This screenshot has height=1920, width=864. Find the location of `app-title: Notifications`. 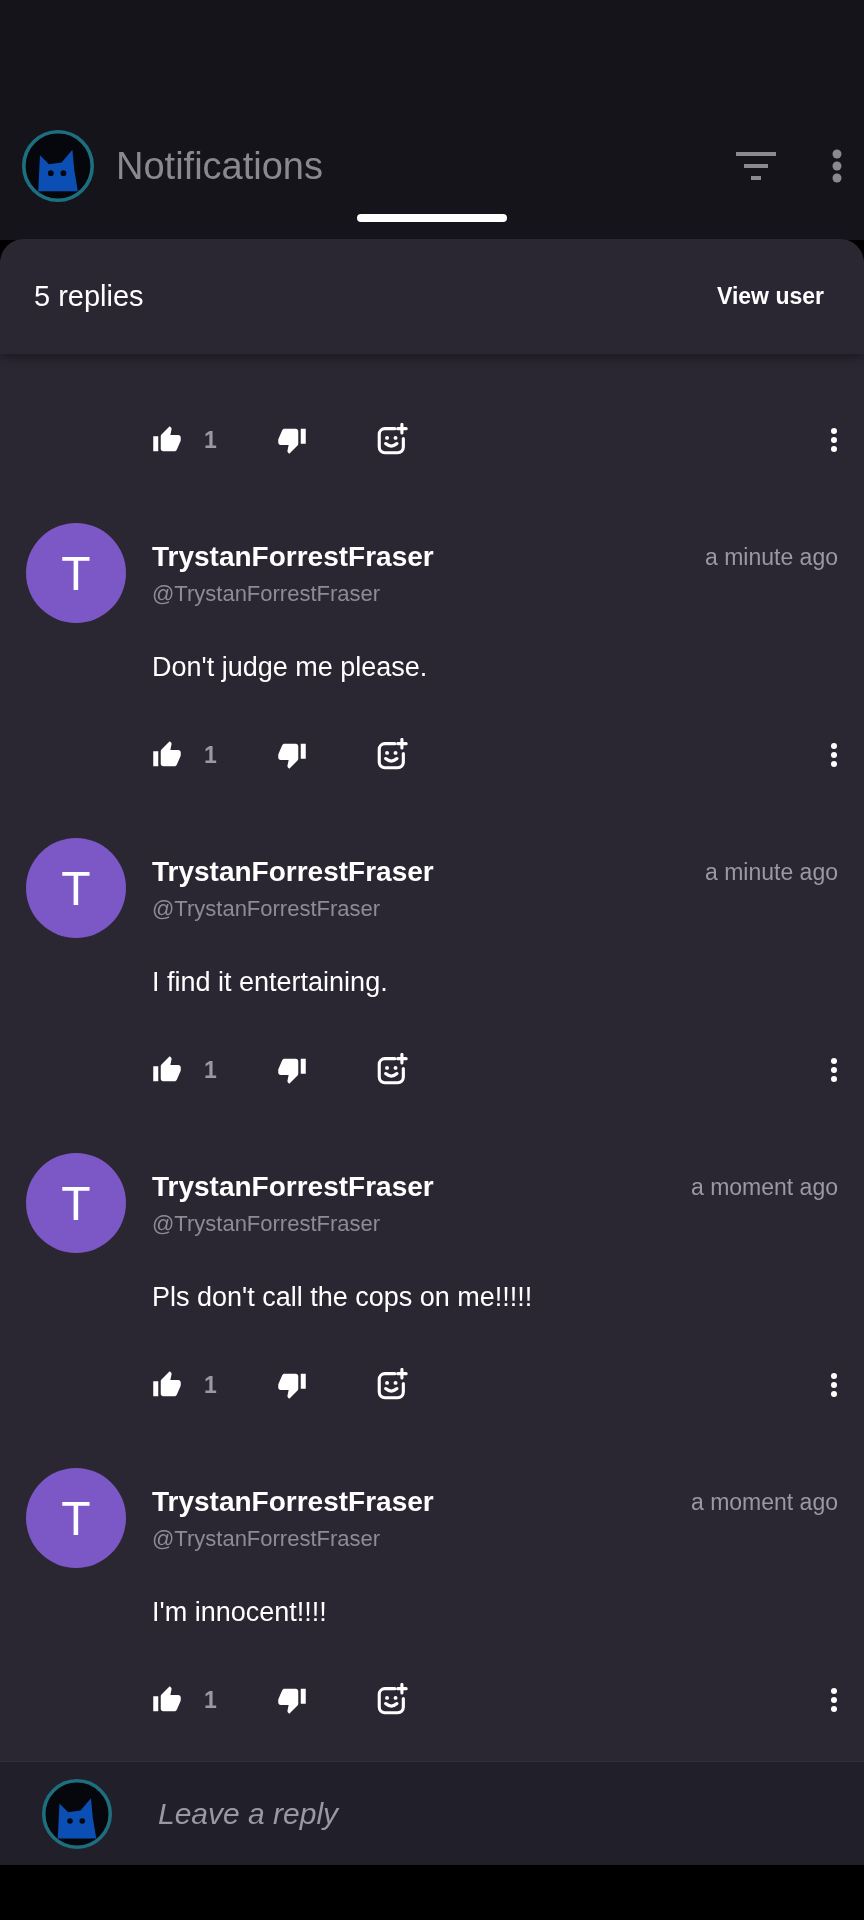

app-title: Notifications is located at coordinates (220, 166).